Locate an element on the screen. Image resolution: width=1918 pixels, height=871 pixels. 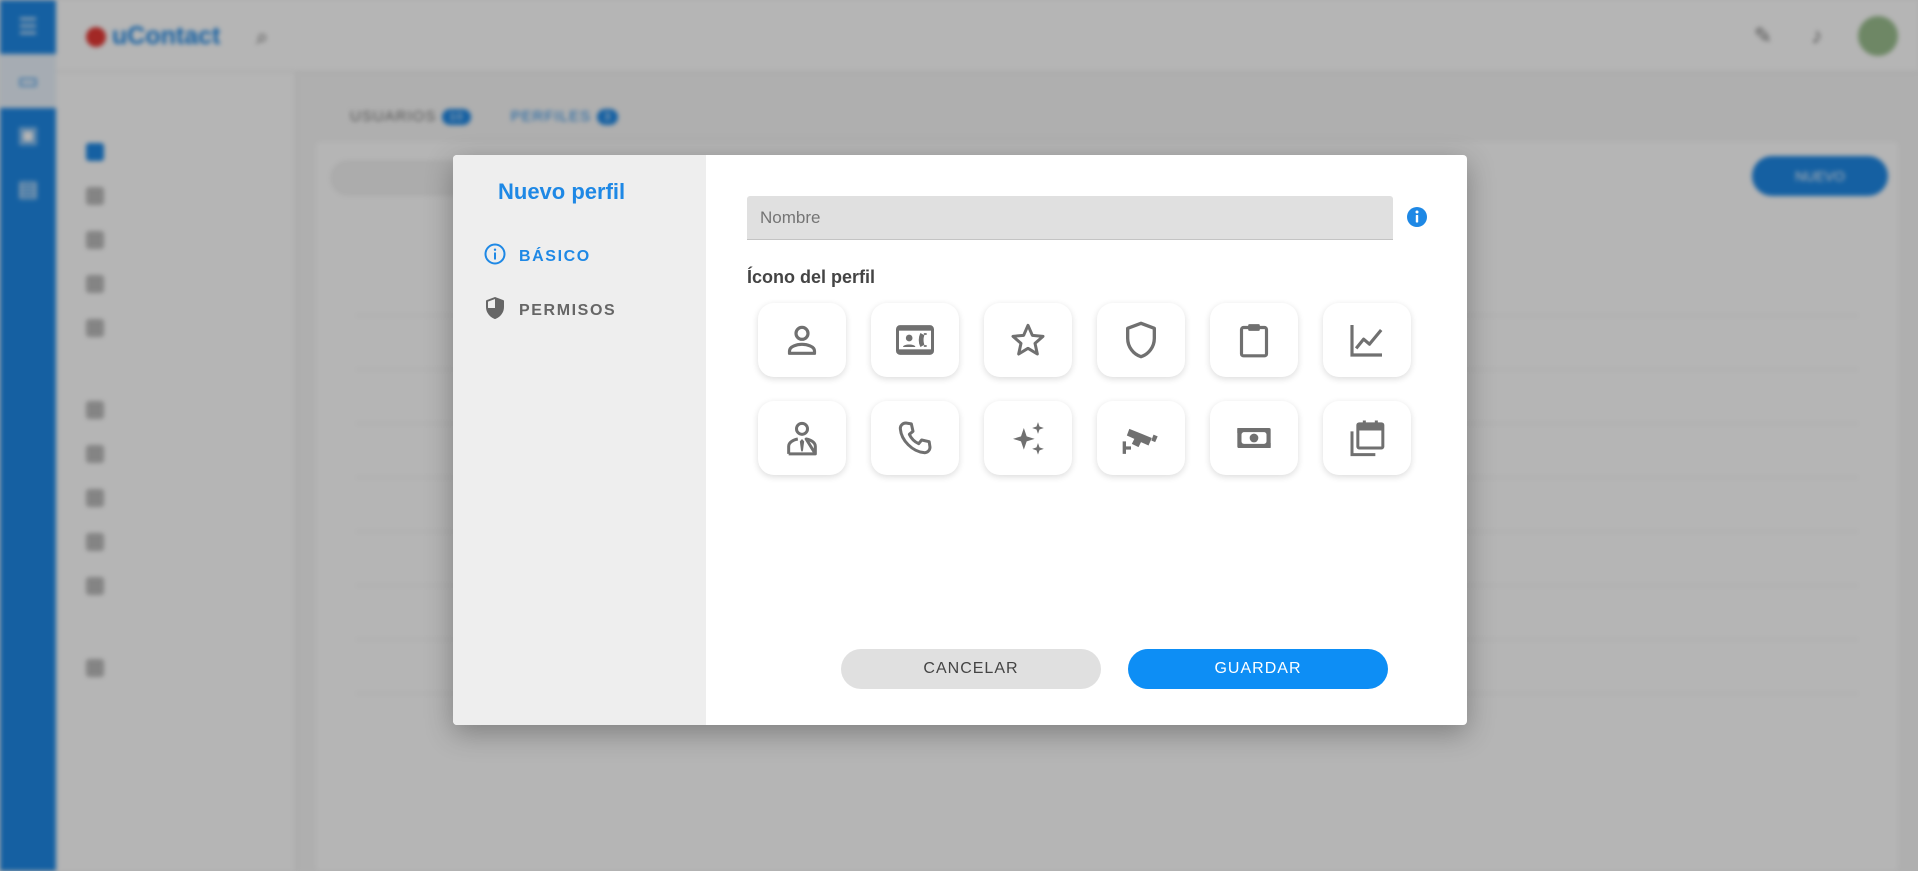
icon-option-calendar-multiple is located at coordinates (1367, 438).